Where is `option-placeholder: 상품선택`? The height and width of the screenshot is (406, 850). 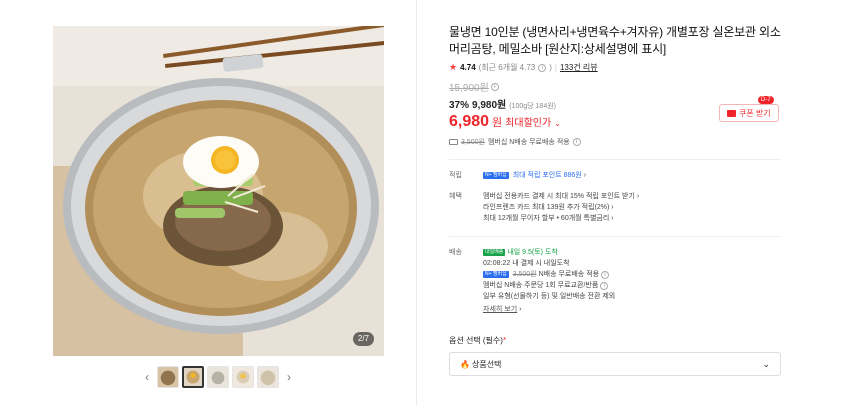
option-placeholder: 상품선택 is located at coordinates (486, 364).